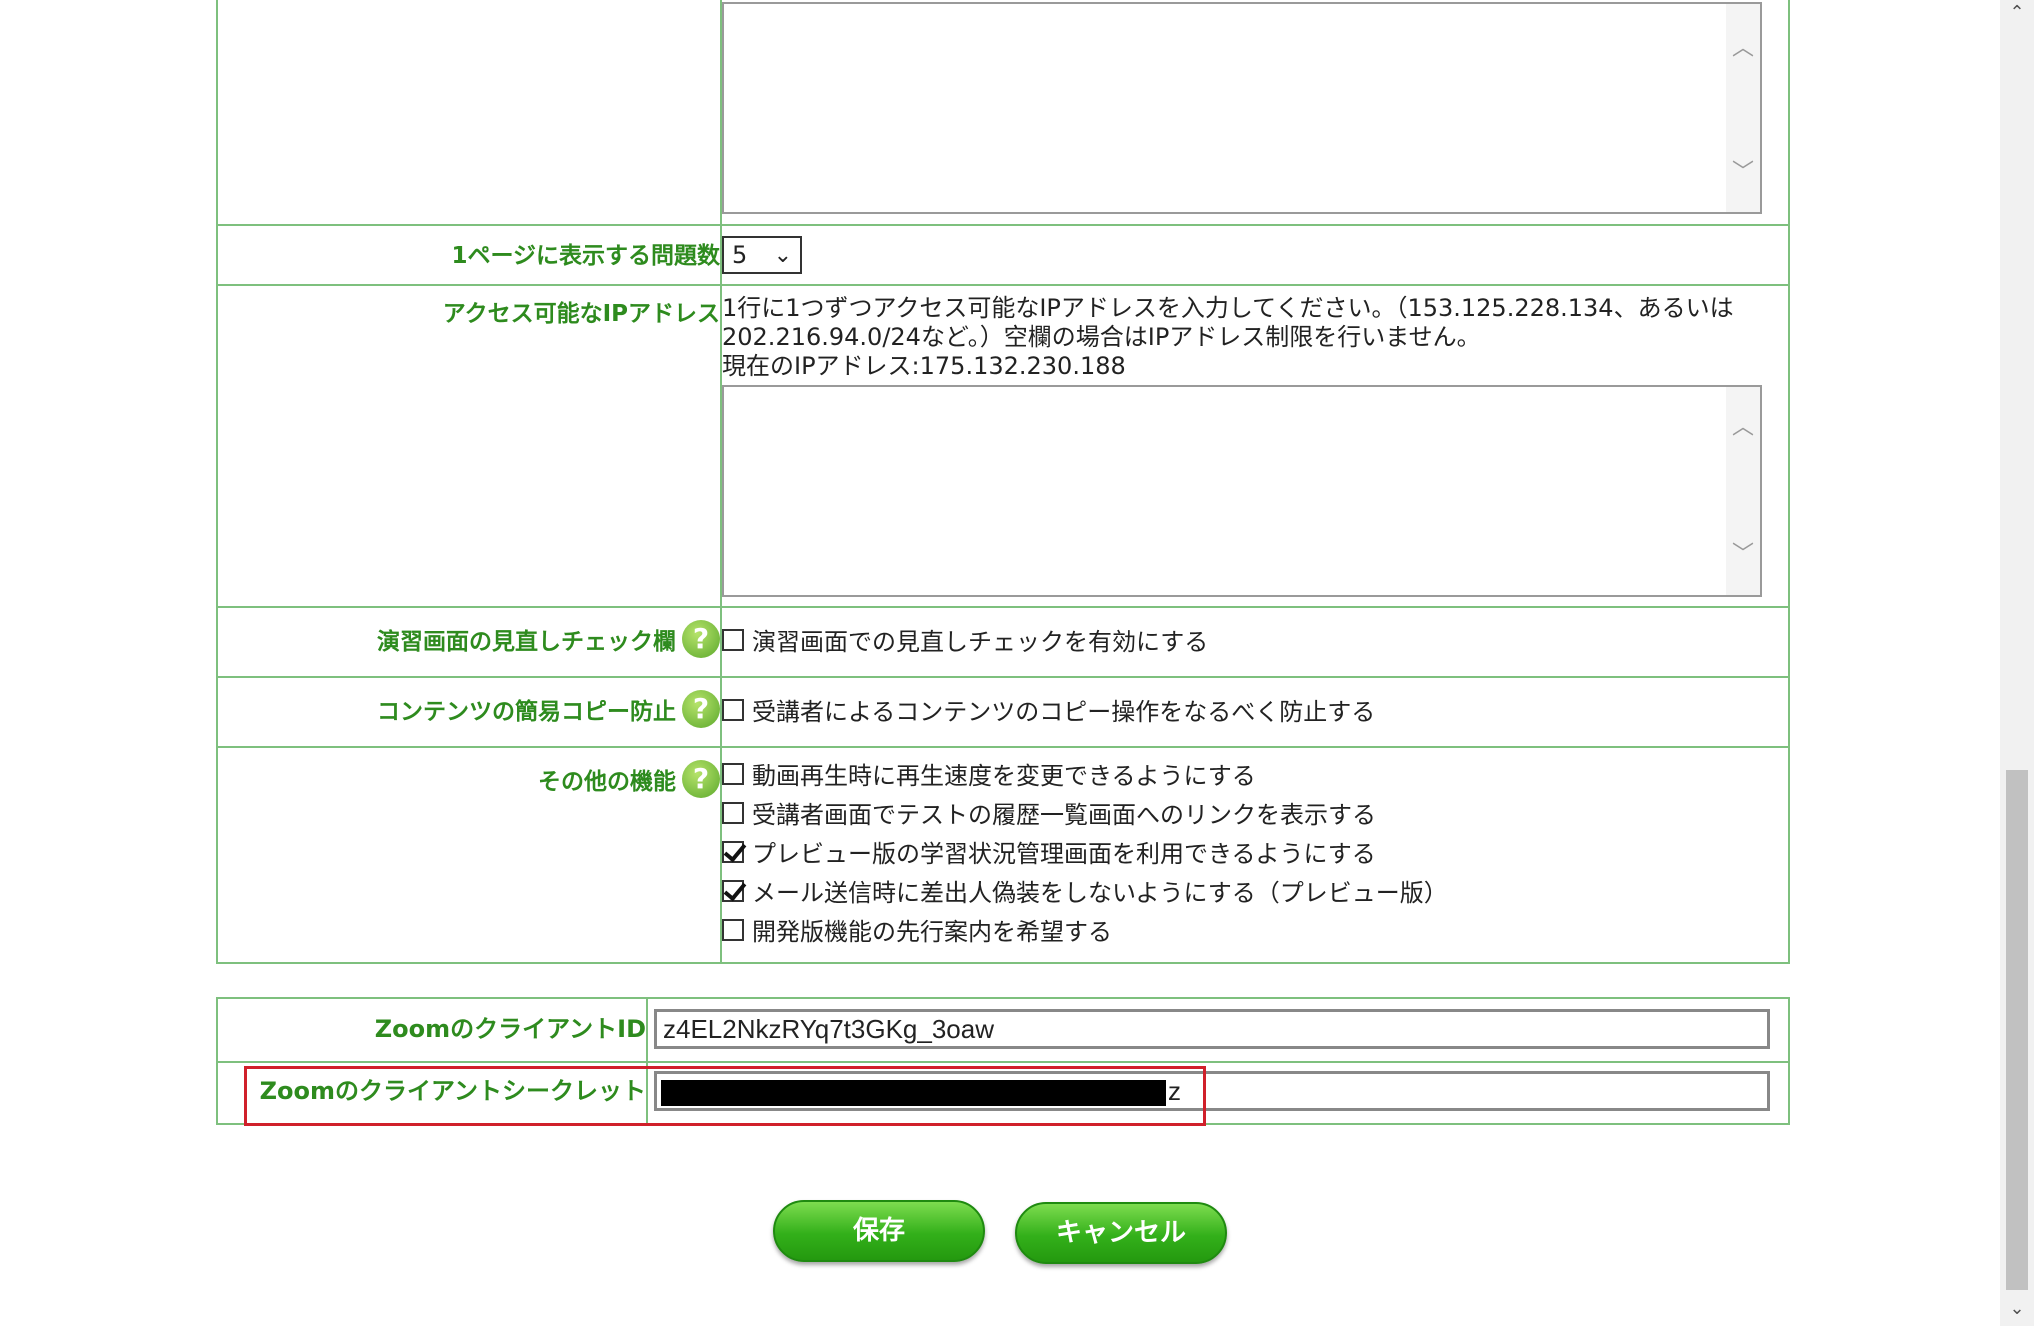 The image size is (2034, 1326). What do you see at coordinates (1064, 815) in the screenshot?
I see `other-option-1-label: 受講者画面でテストの履歴一覧画面へのリンクを表示する` at bounding box center [1064, 815].